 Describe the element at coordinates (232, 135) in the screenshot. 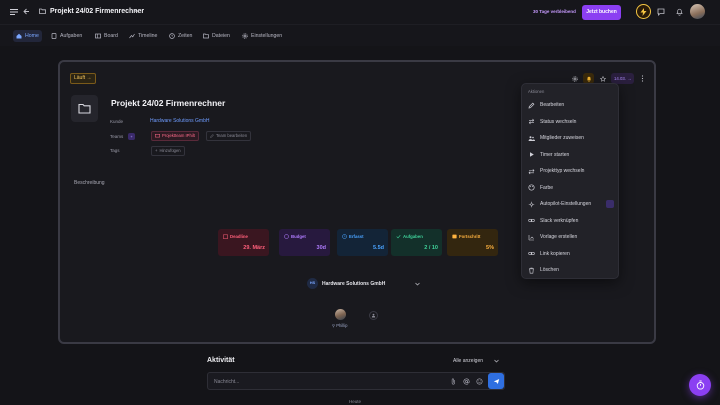

I see `edit-team-label: Team bearbeiten` at that location.